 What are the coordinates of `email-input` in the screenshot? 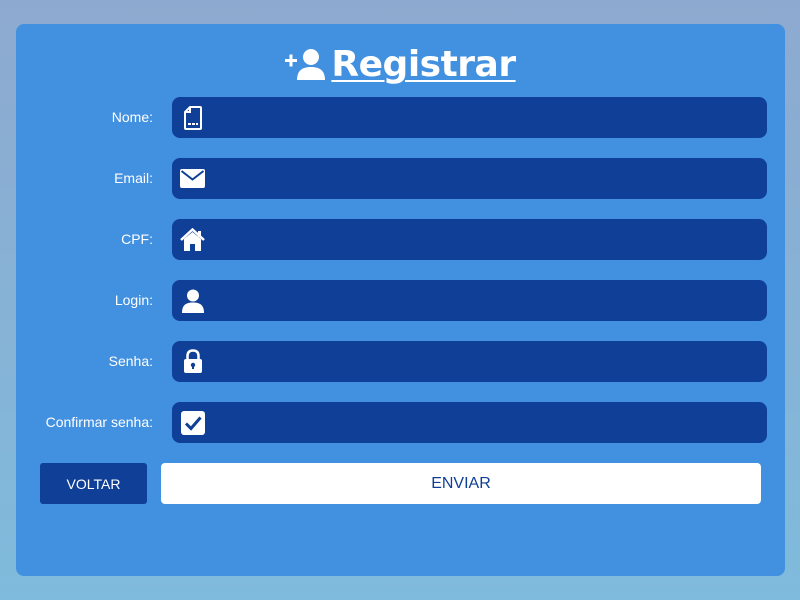 It's located at (488, 179).